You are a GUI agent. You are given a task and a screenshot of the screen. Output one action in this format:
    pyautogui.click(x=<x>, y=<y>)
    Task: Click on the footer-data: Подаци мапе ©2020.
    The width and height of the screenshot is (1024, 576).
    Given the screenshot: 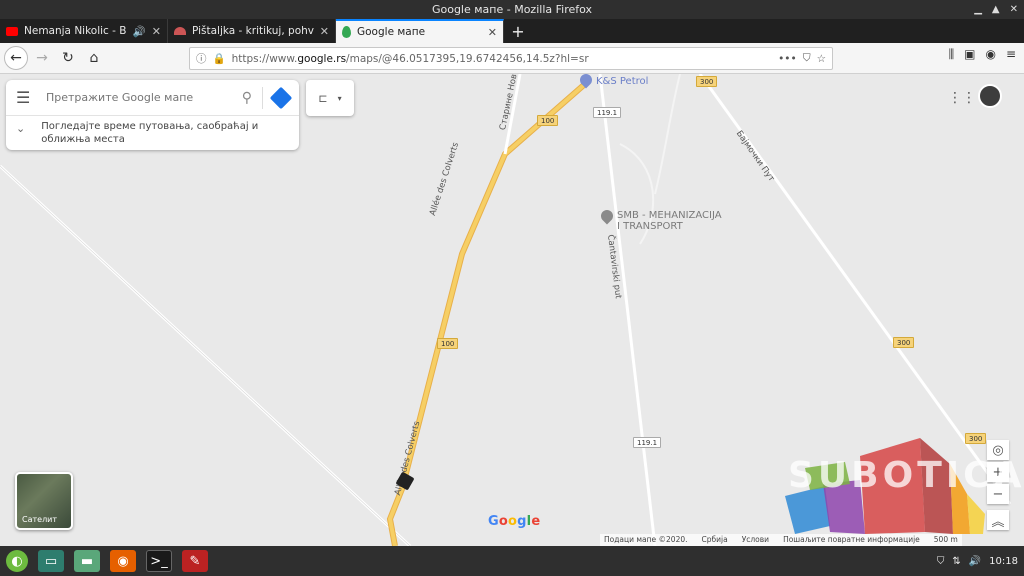 What is the action you would take?
    pyautogui.click(x=646, y=539)
    